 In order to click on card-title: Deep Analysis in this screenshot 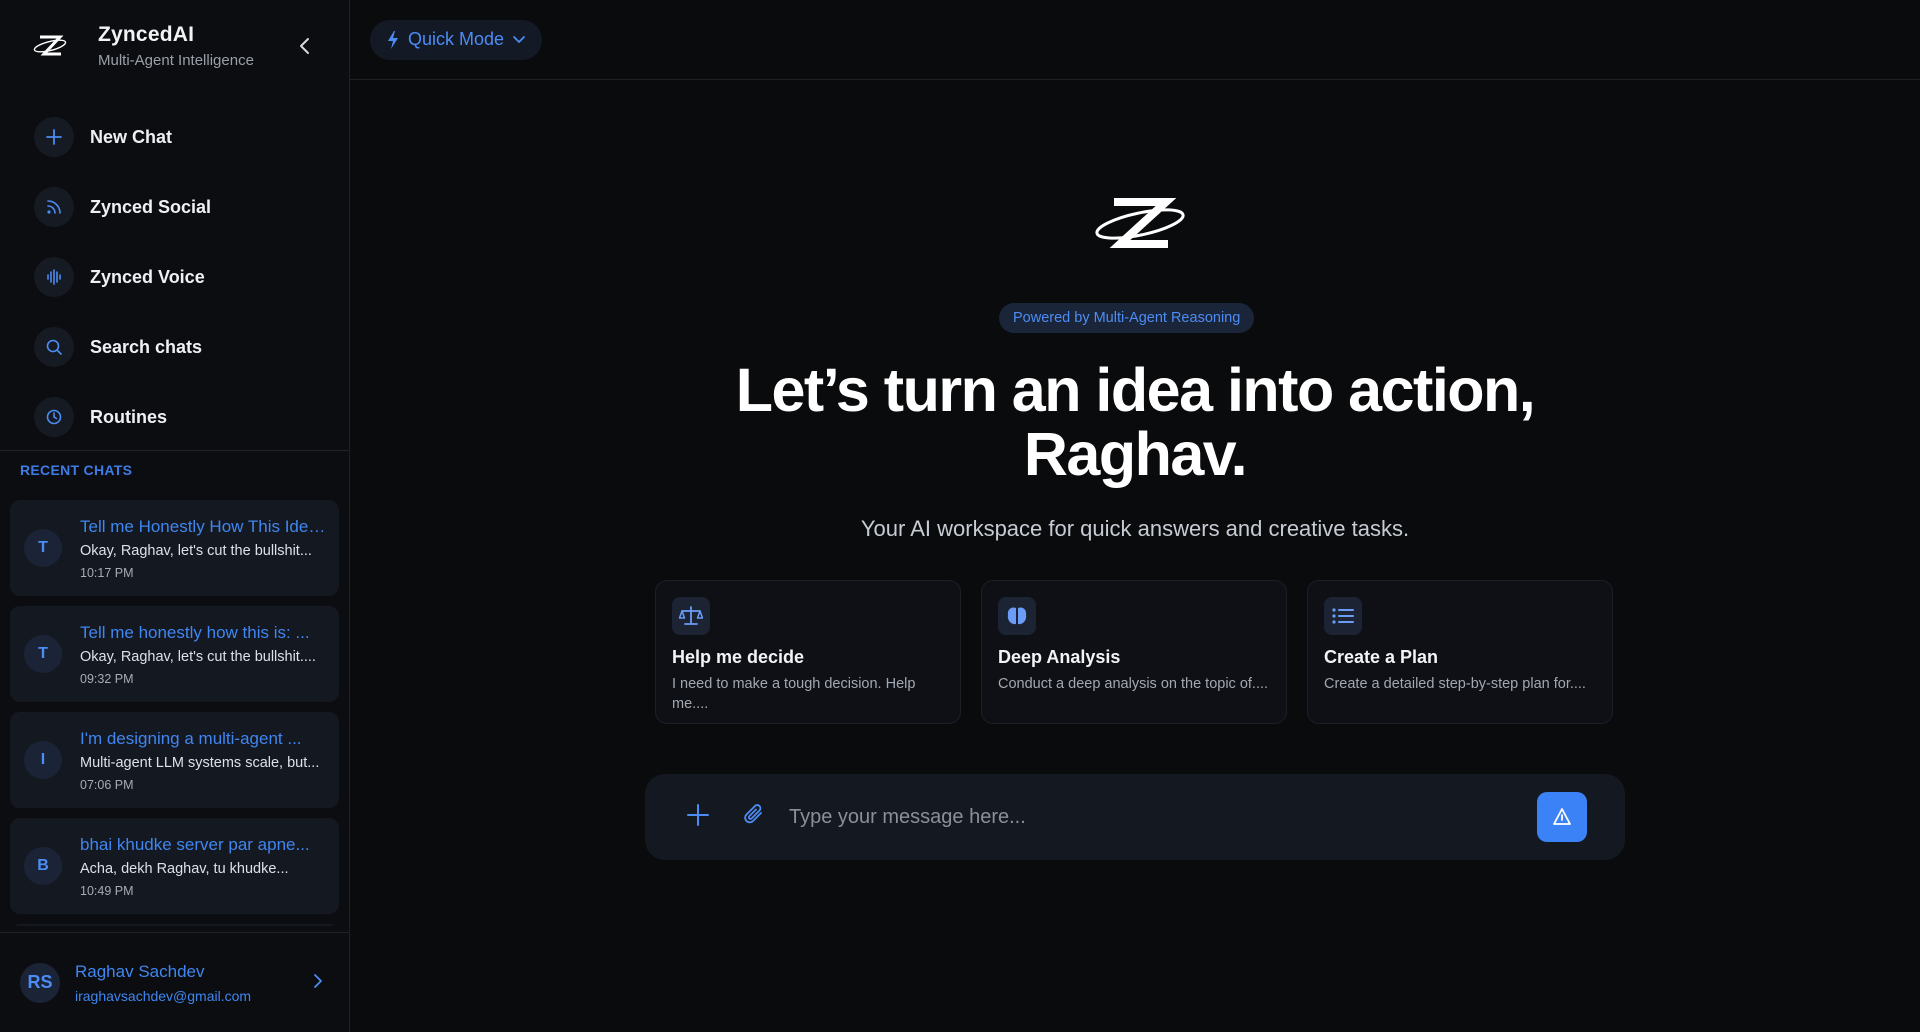, I will do `click(1059, 657)`.